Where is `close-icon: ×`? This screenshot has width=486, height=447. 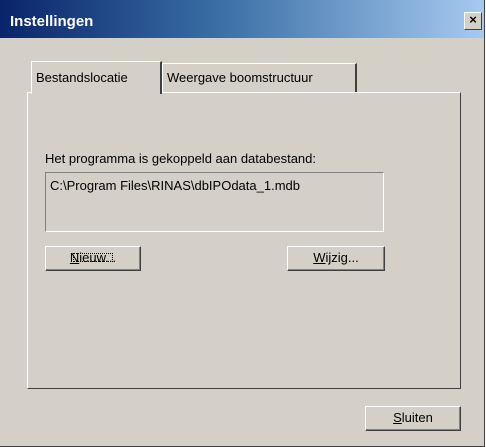
close-icon: × is located at coordinates (473, 21).